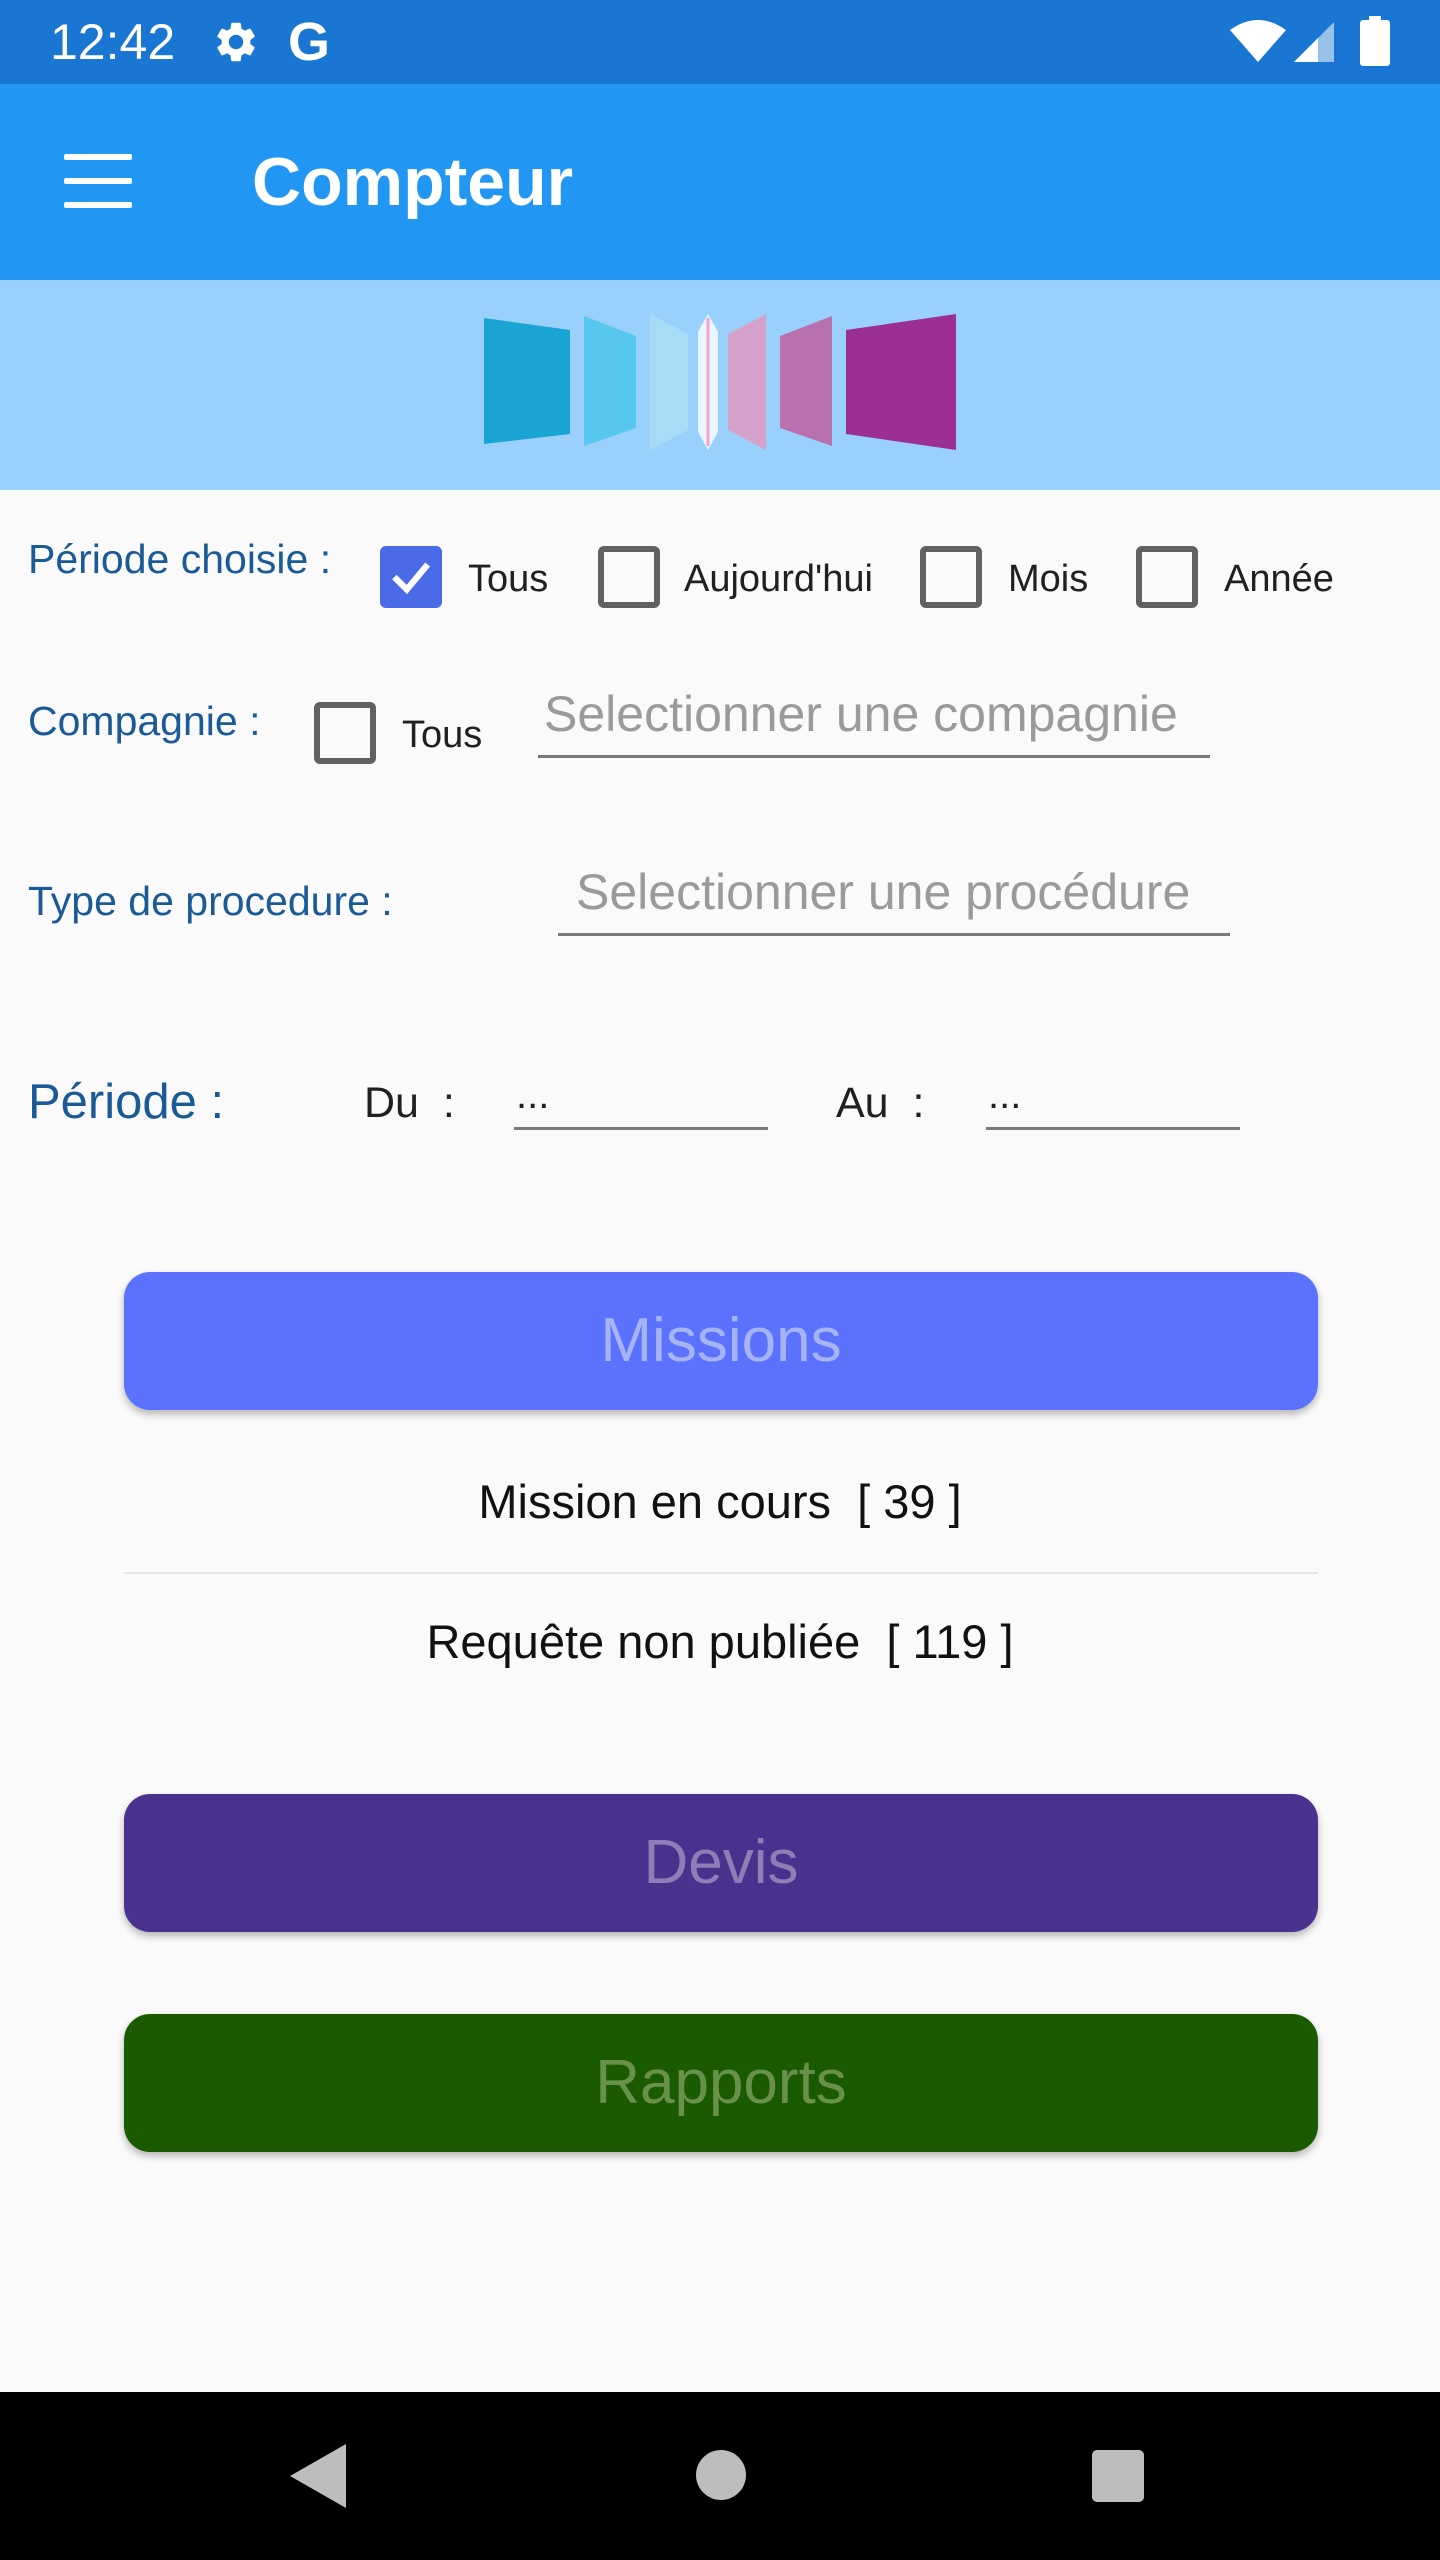 This screenshot has height=2560, width=1440. I want to click on battery-icon, so click(1375, 41).